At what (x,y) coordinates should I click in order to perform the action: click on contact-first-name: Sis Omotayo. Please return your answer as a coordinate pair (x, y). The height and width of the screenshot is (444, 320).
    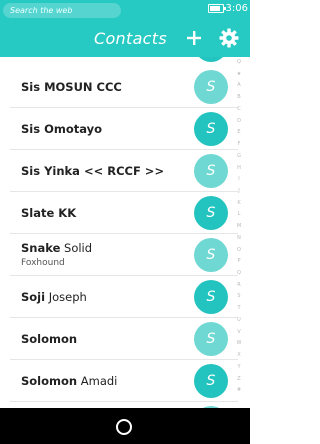
    Looking at the image, I should click on (62, 129).